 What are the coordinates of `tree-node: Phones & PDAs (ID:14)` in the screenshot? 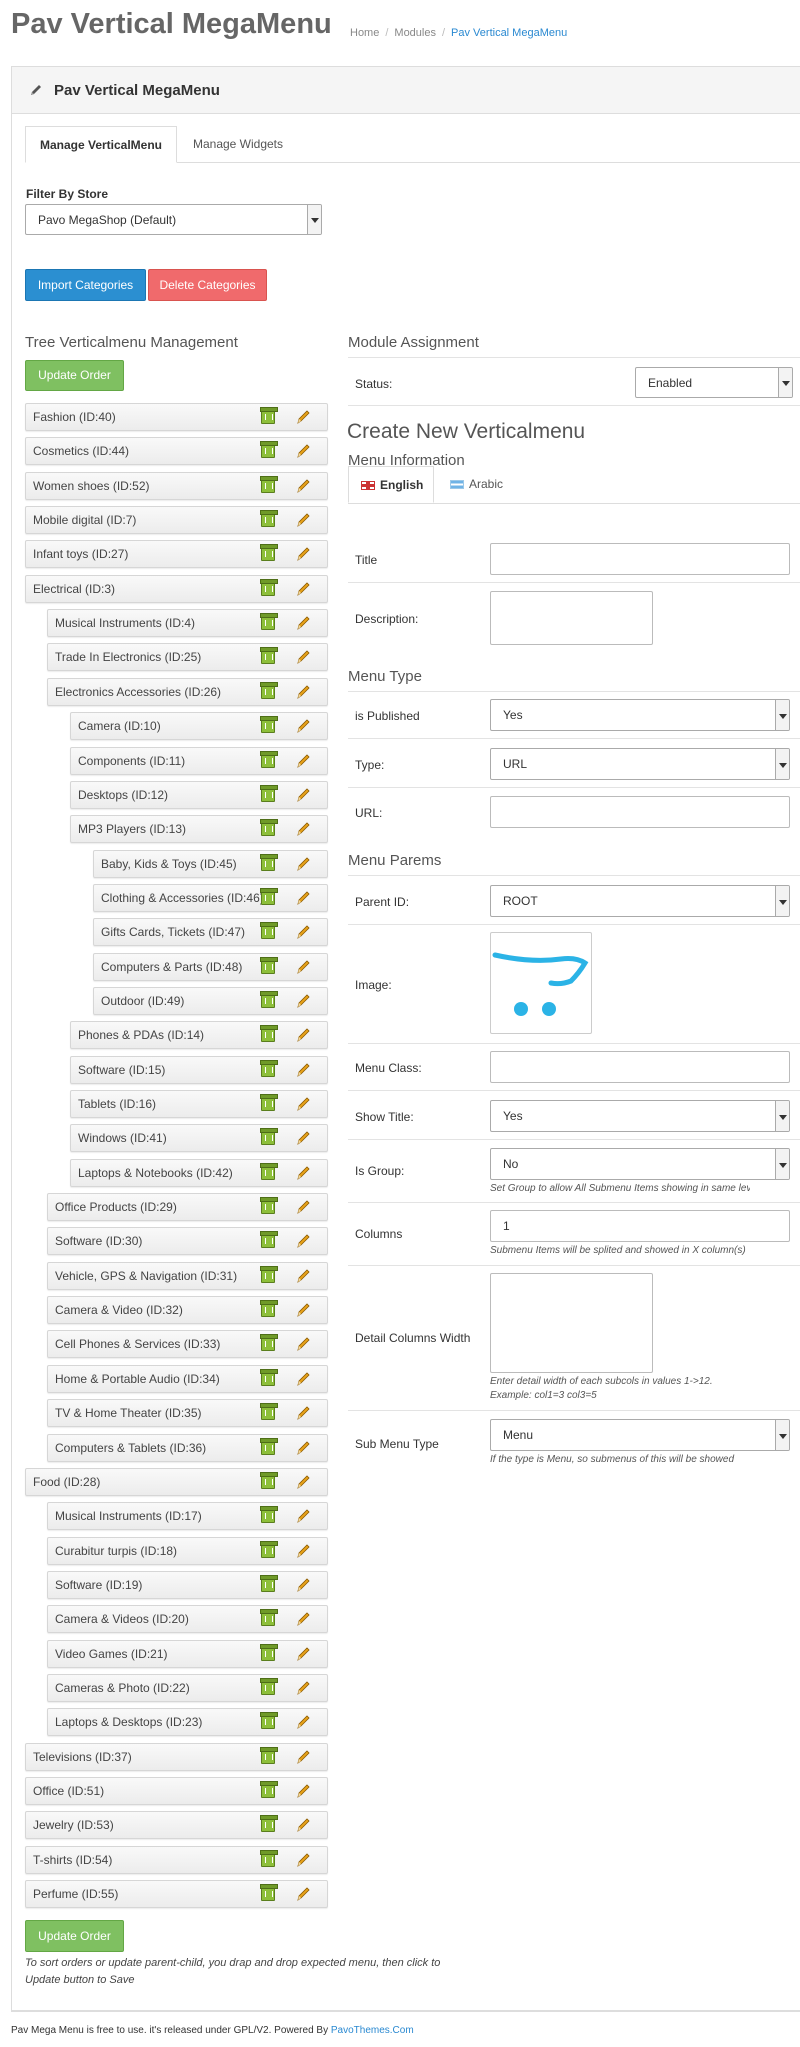 It's located at (199, 1035).